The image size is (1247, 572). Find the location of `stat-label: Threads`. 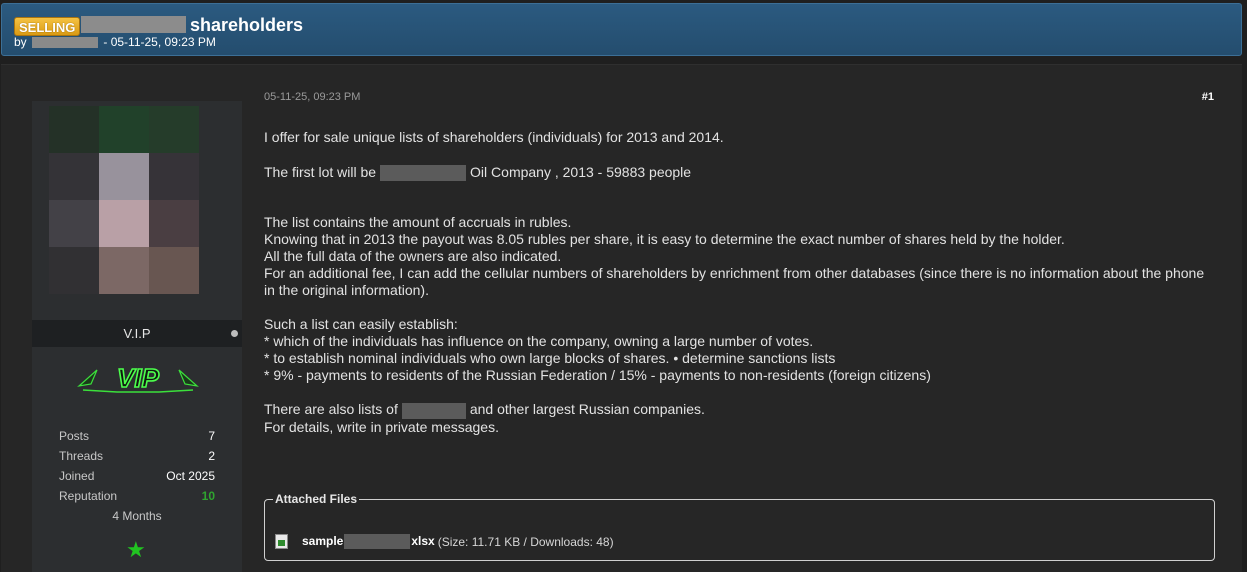

stat-label: Threads is located at coordinates (81, 456).